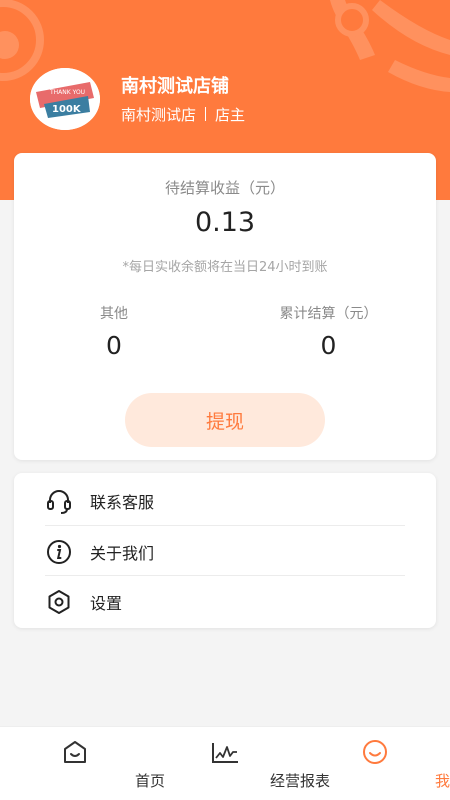  What do you see at coordinates (225, 500) in the screenshot?
I see `menu-item-customer-service: 联系客服` at bounding box center [225, 500].